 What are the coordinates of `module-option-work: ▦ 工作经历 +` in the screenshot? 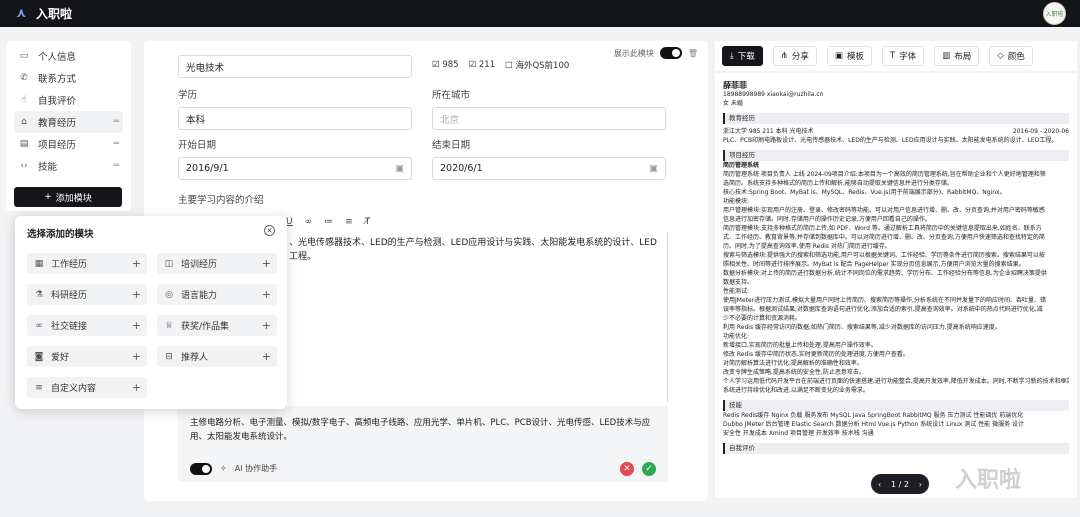 It's located at (87, 263).